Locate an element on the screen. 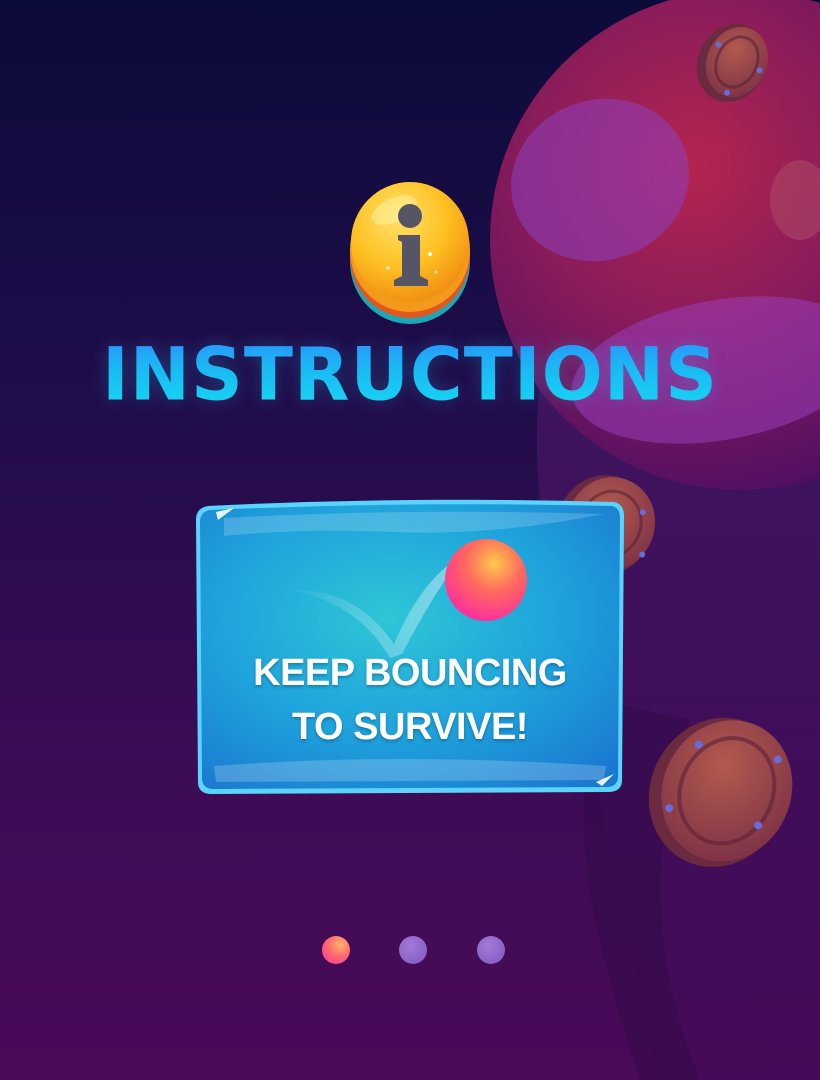  floating-disc-top is located at coordinates (732, 63).